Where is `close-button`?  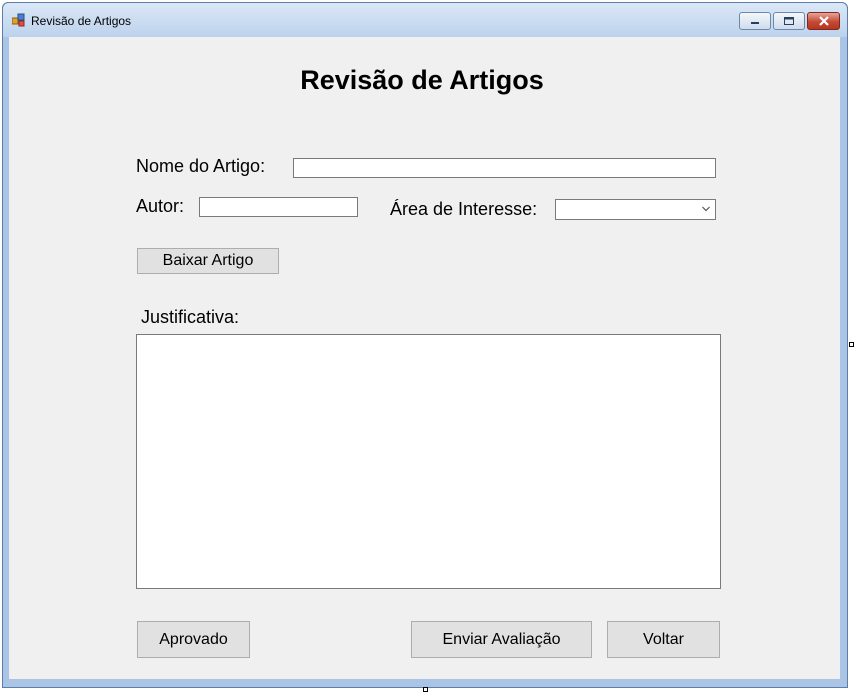 close-button is located at coordinates (823, 21).